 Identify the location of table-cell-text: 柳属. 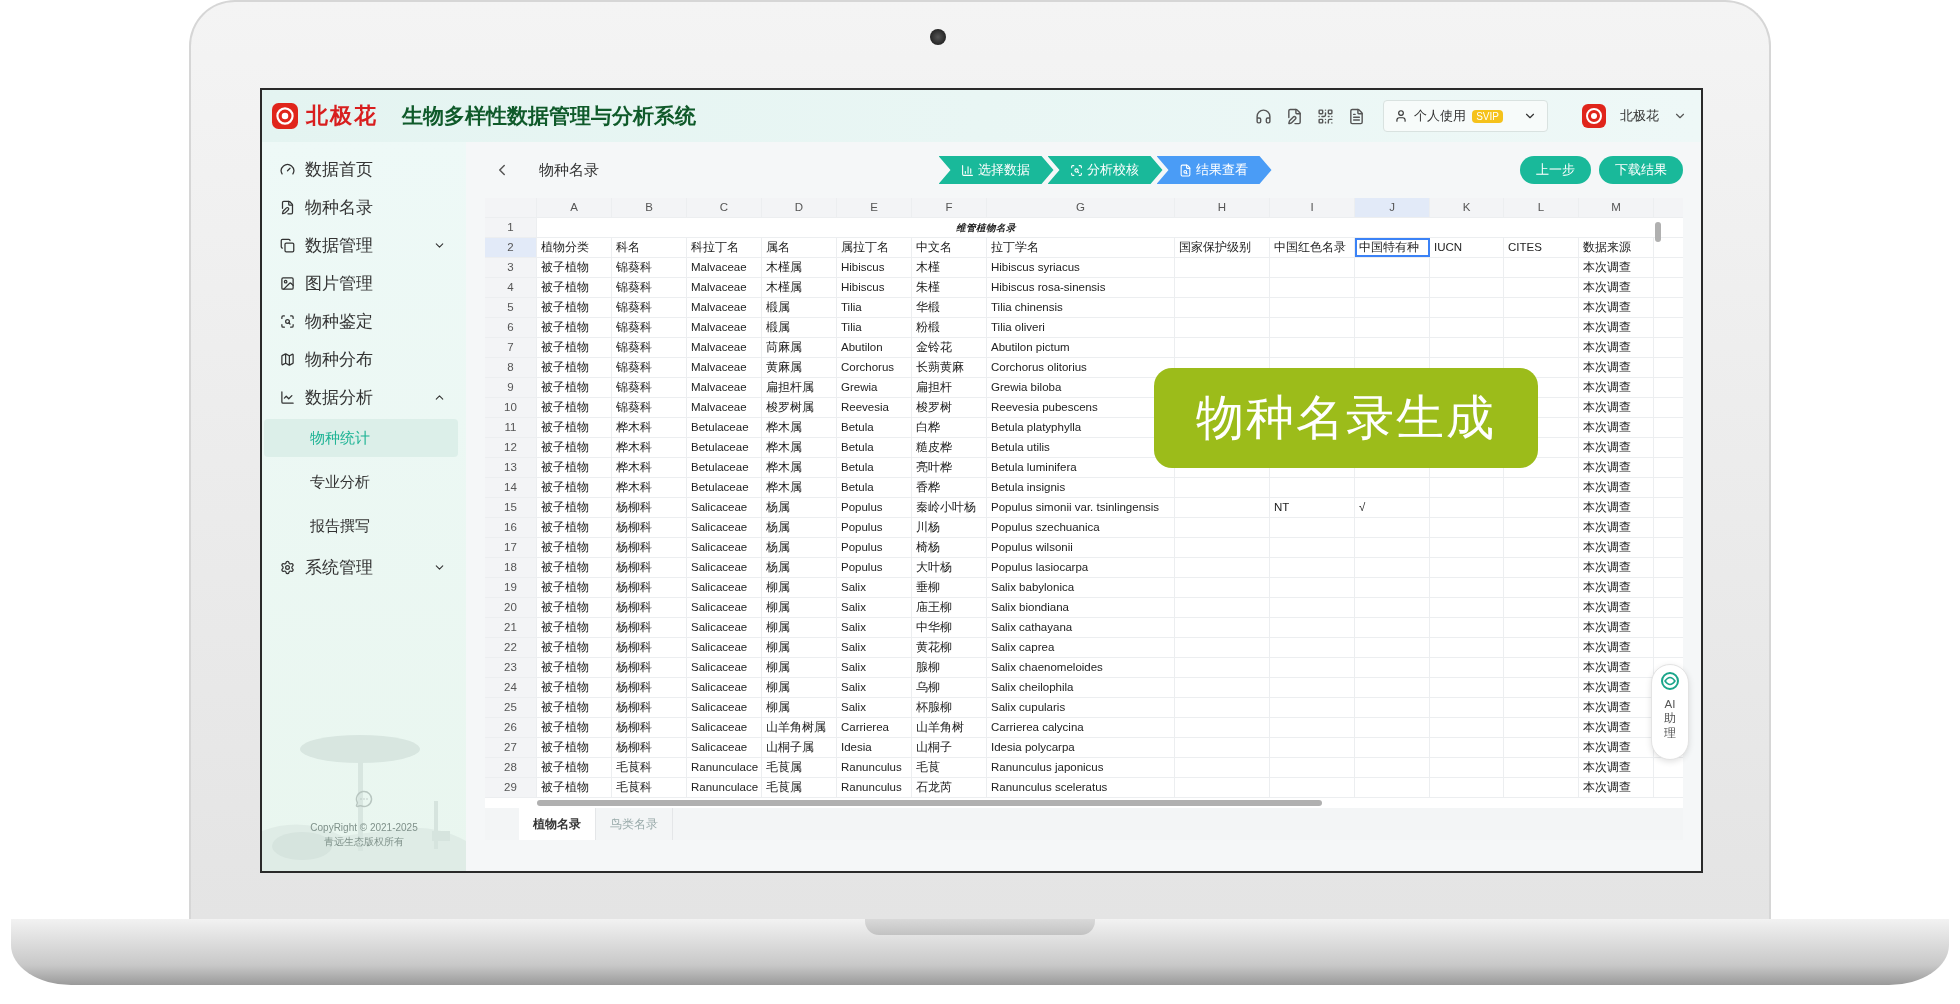
(778, 647).